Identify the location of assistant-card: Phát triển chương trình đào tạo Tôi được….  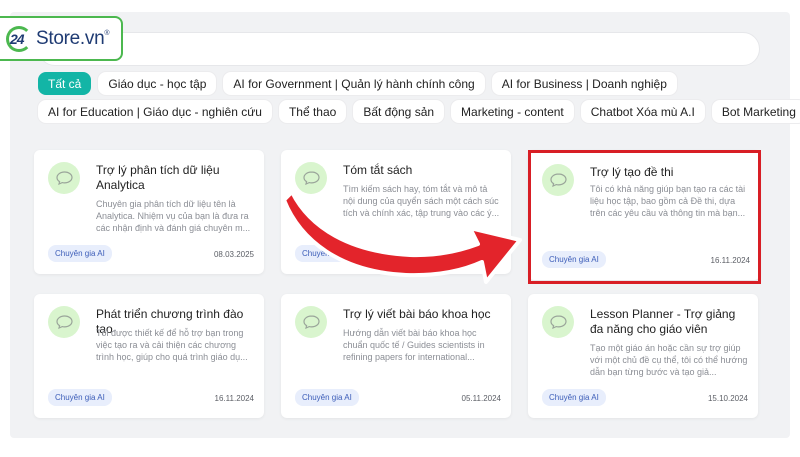
(149, 356).